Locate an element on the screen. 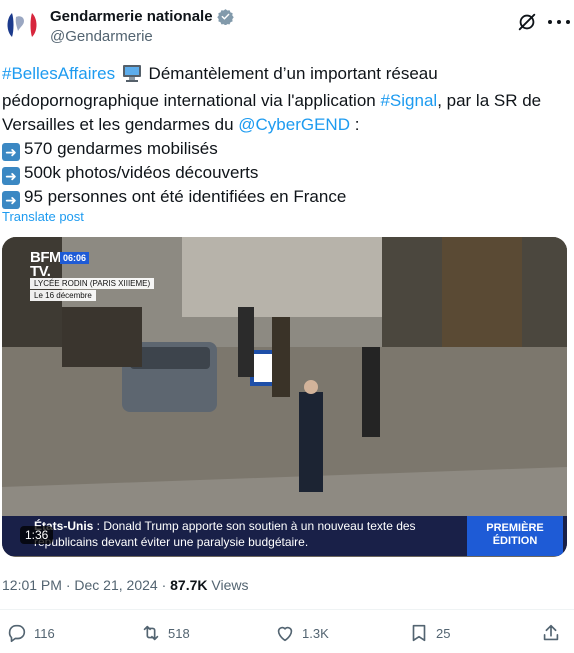 This screenshot has height=653, width=574. avatar is located at coordinates (22, 25).